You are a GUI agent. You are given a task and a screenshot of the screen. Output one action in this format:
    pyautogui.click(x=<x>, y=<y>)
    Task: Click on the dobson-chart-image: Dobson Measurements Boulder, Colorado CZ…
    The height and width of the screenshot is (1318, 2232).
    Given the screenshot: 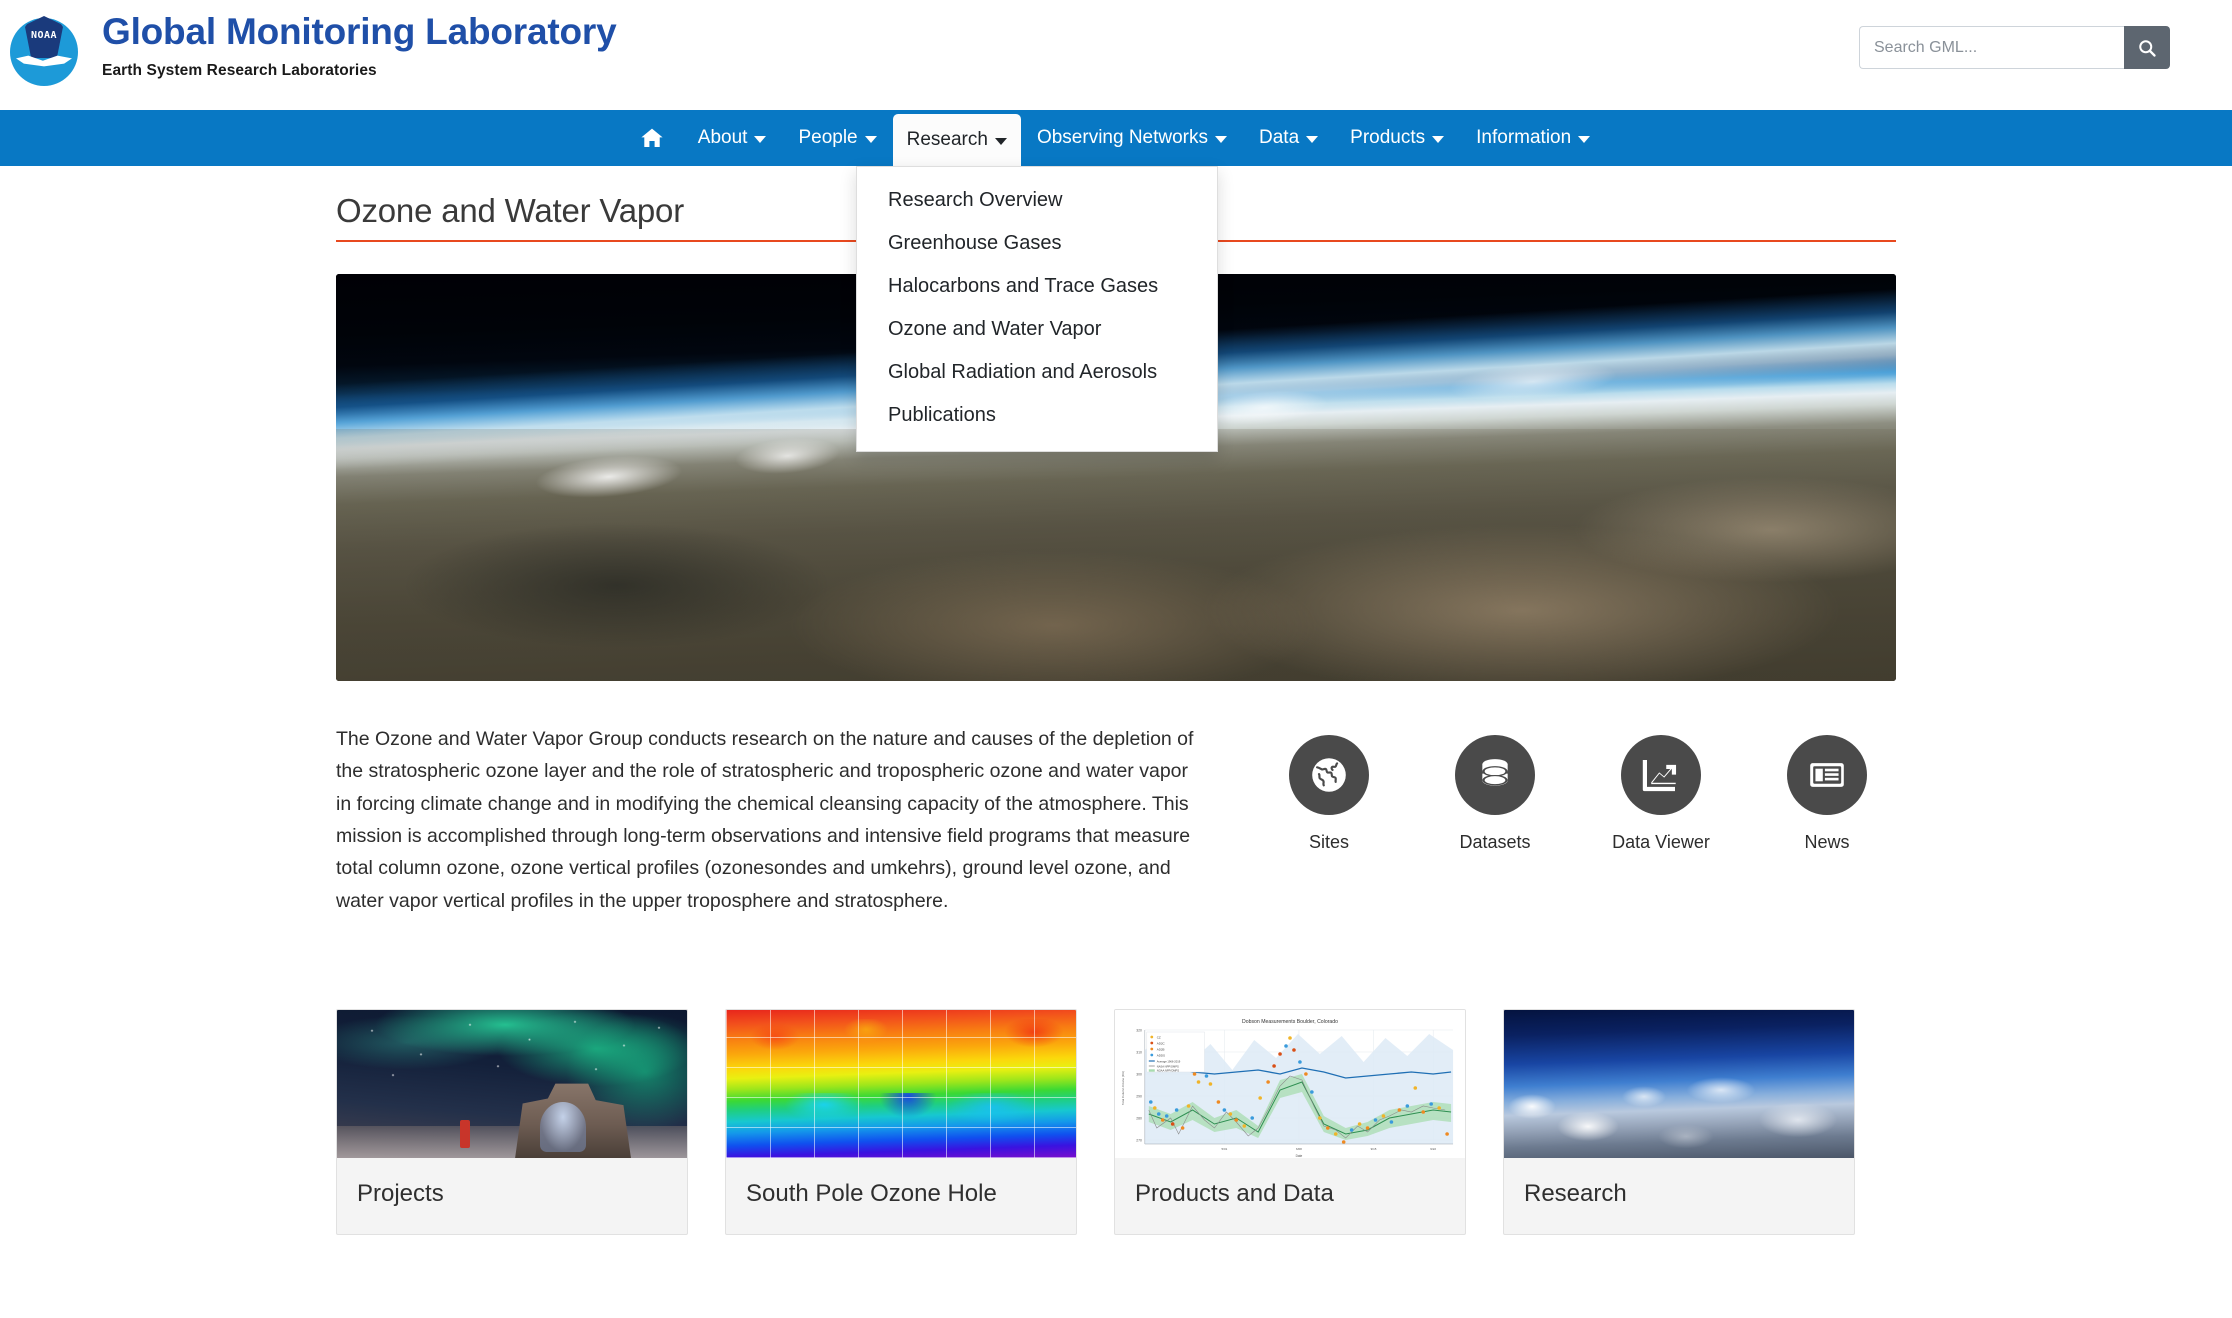 What is the action you would take?
    pyautogui.click(x=1290, y=1084)
    